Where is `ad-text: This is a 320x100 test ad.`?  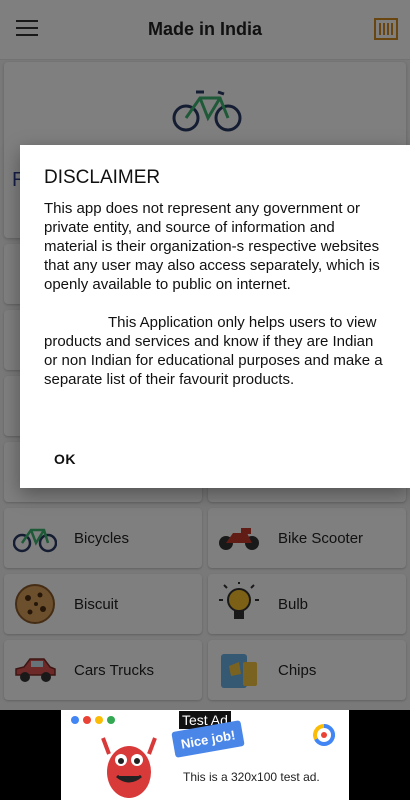
ad-text: This is a 320x100 test ad. is located at coordinates (251, 777).